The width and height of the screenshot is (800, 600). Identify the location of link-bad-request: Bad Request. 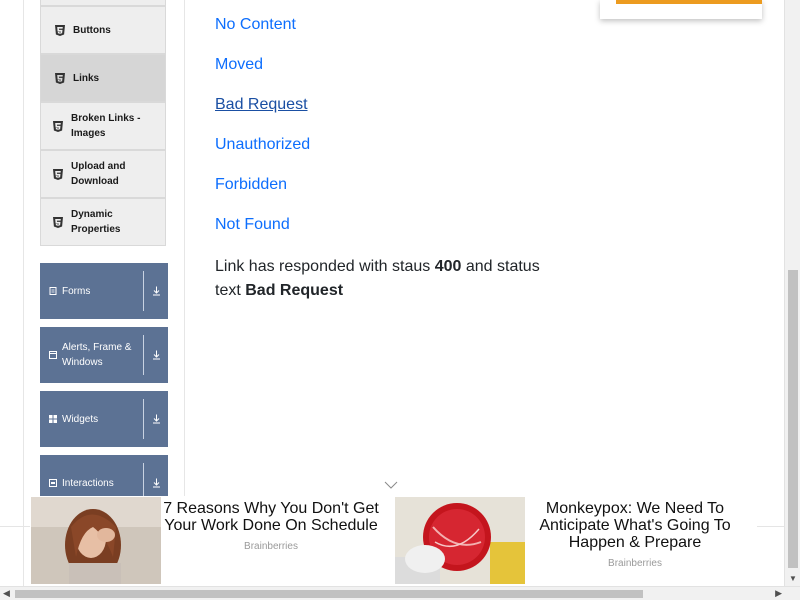
(261, 105).